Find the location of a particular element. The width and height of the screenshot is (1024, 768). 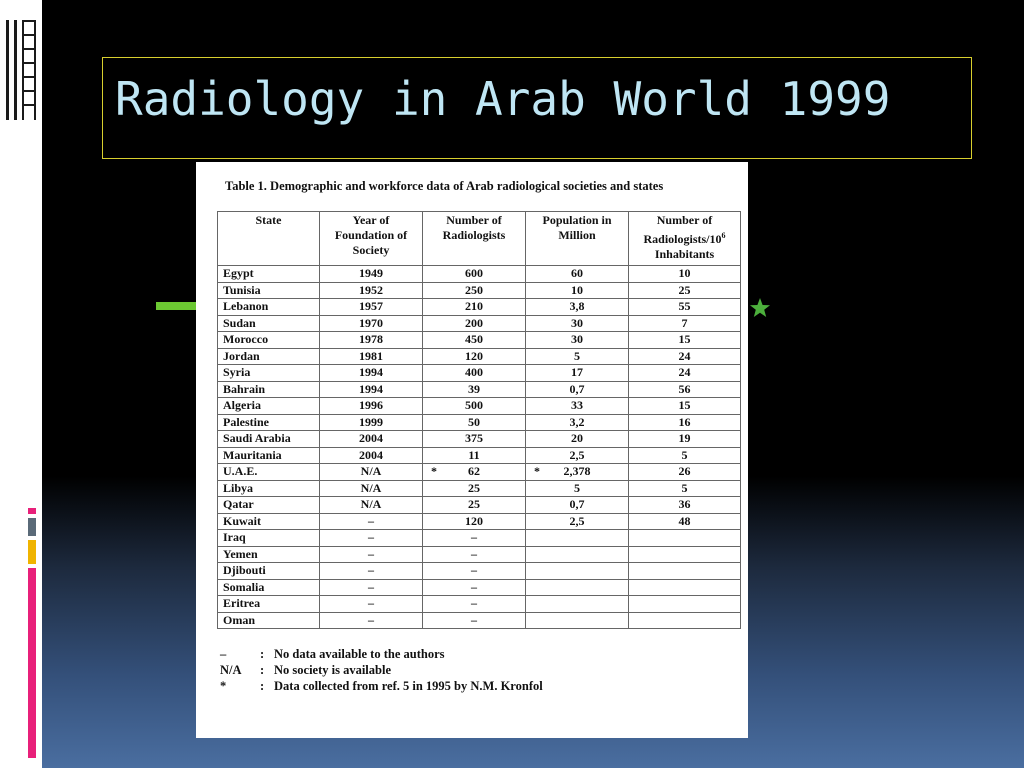

cell-year-value: 1994 is located at coordinates (371, 372).